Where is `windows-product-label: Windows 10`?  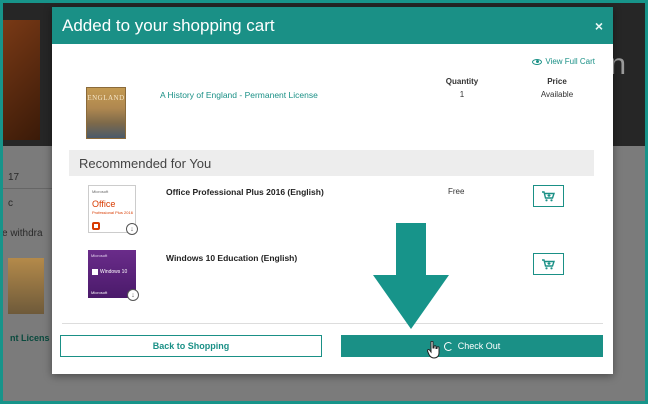 windows-product-label: Windows 10 is located at coordinates (109, 272).